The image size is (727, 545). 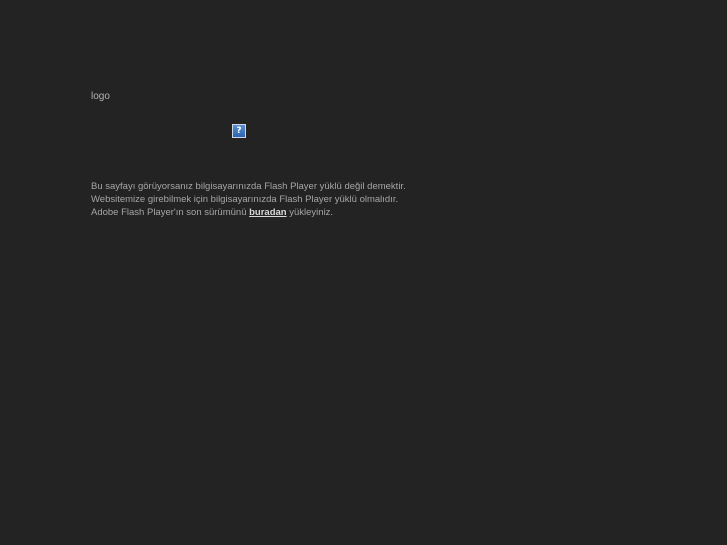 What do you see at coordinates (267, 212) in the screenshot?
I see `download-link: buradan` at bounding box center [267, 212].